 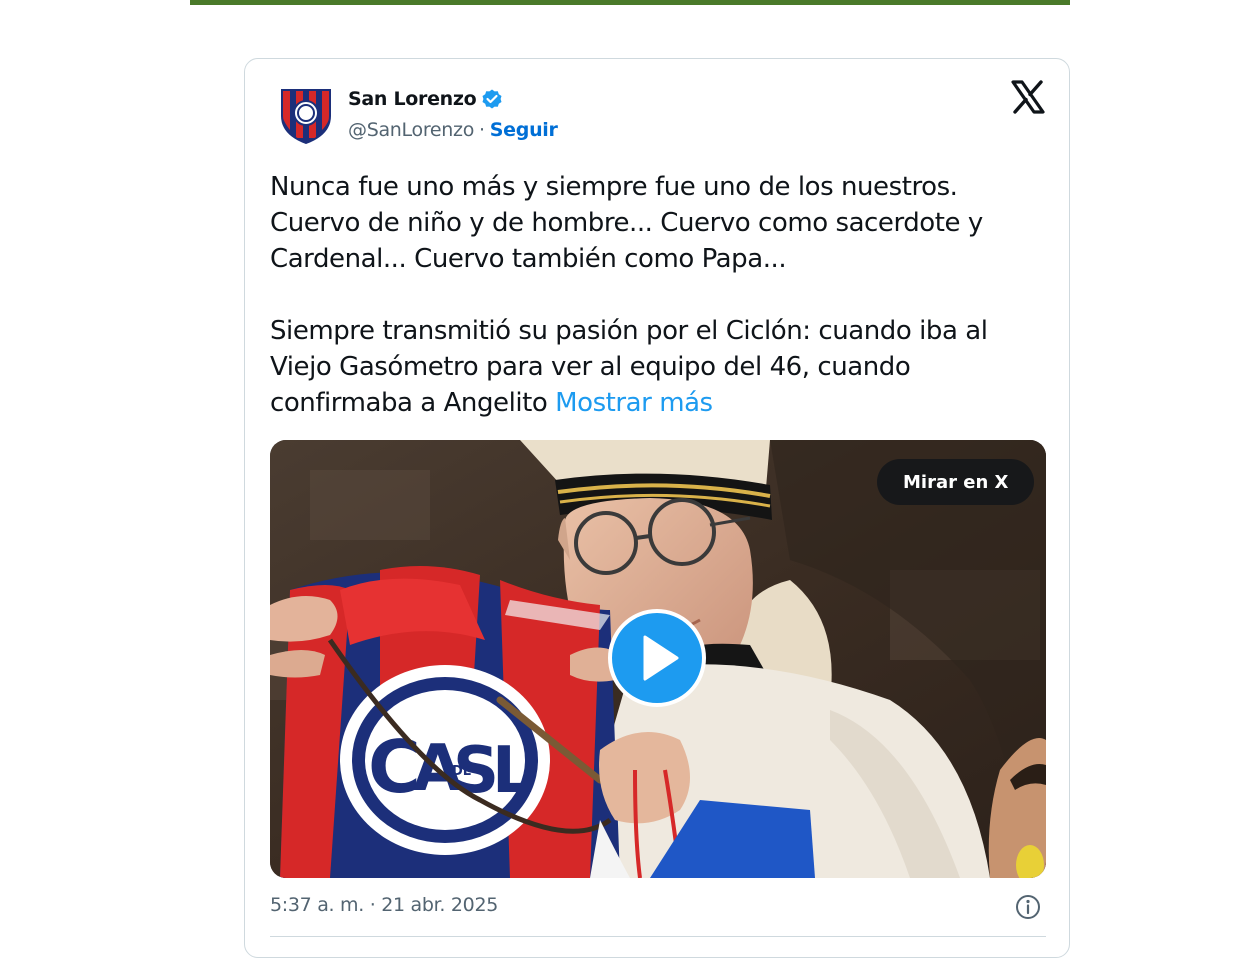 I want to click on author-handle: @SanLorenzo, so click(x=411, y=130).